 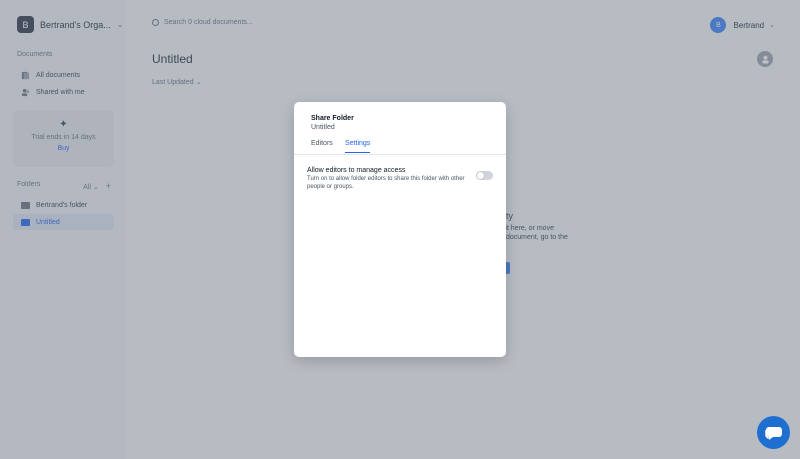 I want to click on chat-support-button, so click(x=773, y=432).